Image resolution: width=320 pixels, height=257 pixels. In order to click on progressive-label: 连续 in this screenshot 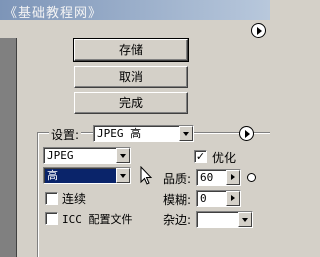, I will do `click(74, 199)`.